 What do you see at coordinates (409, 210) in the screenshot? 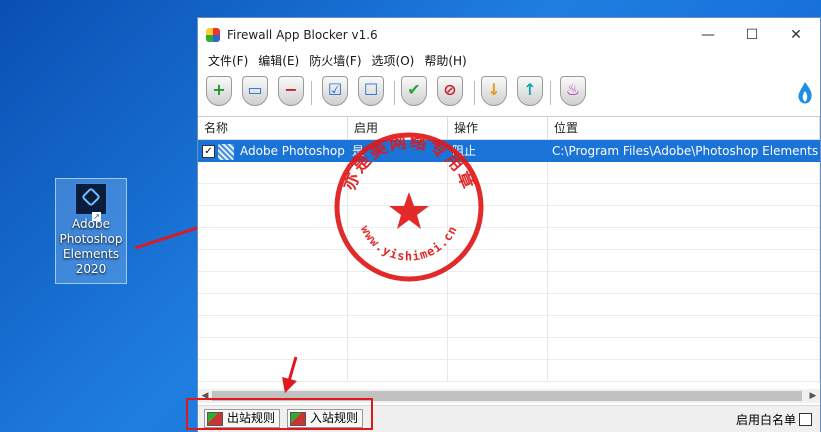
I see `star-icon` at bounding box center [409, 210].